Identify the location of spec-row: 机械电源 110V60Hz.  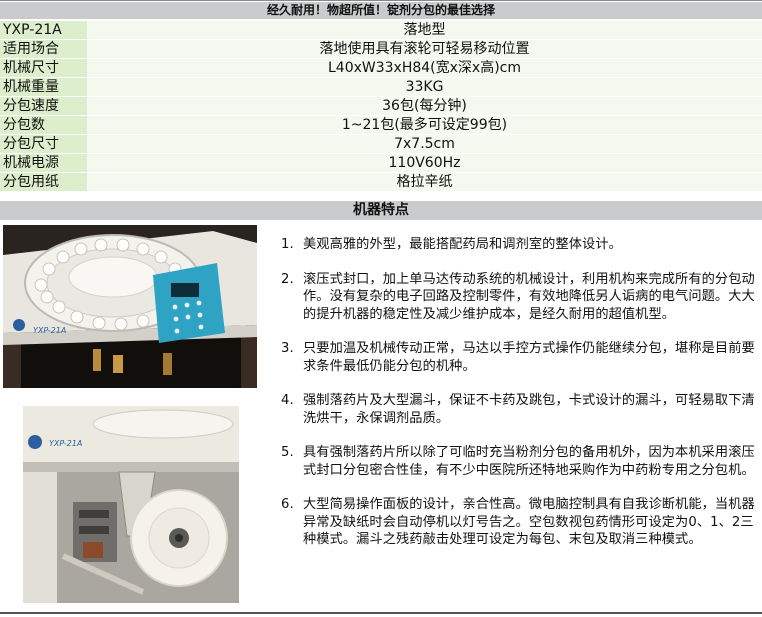
(381, 163).